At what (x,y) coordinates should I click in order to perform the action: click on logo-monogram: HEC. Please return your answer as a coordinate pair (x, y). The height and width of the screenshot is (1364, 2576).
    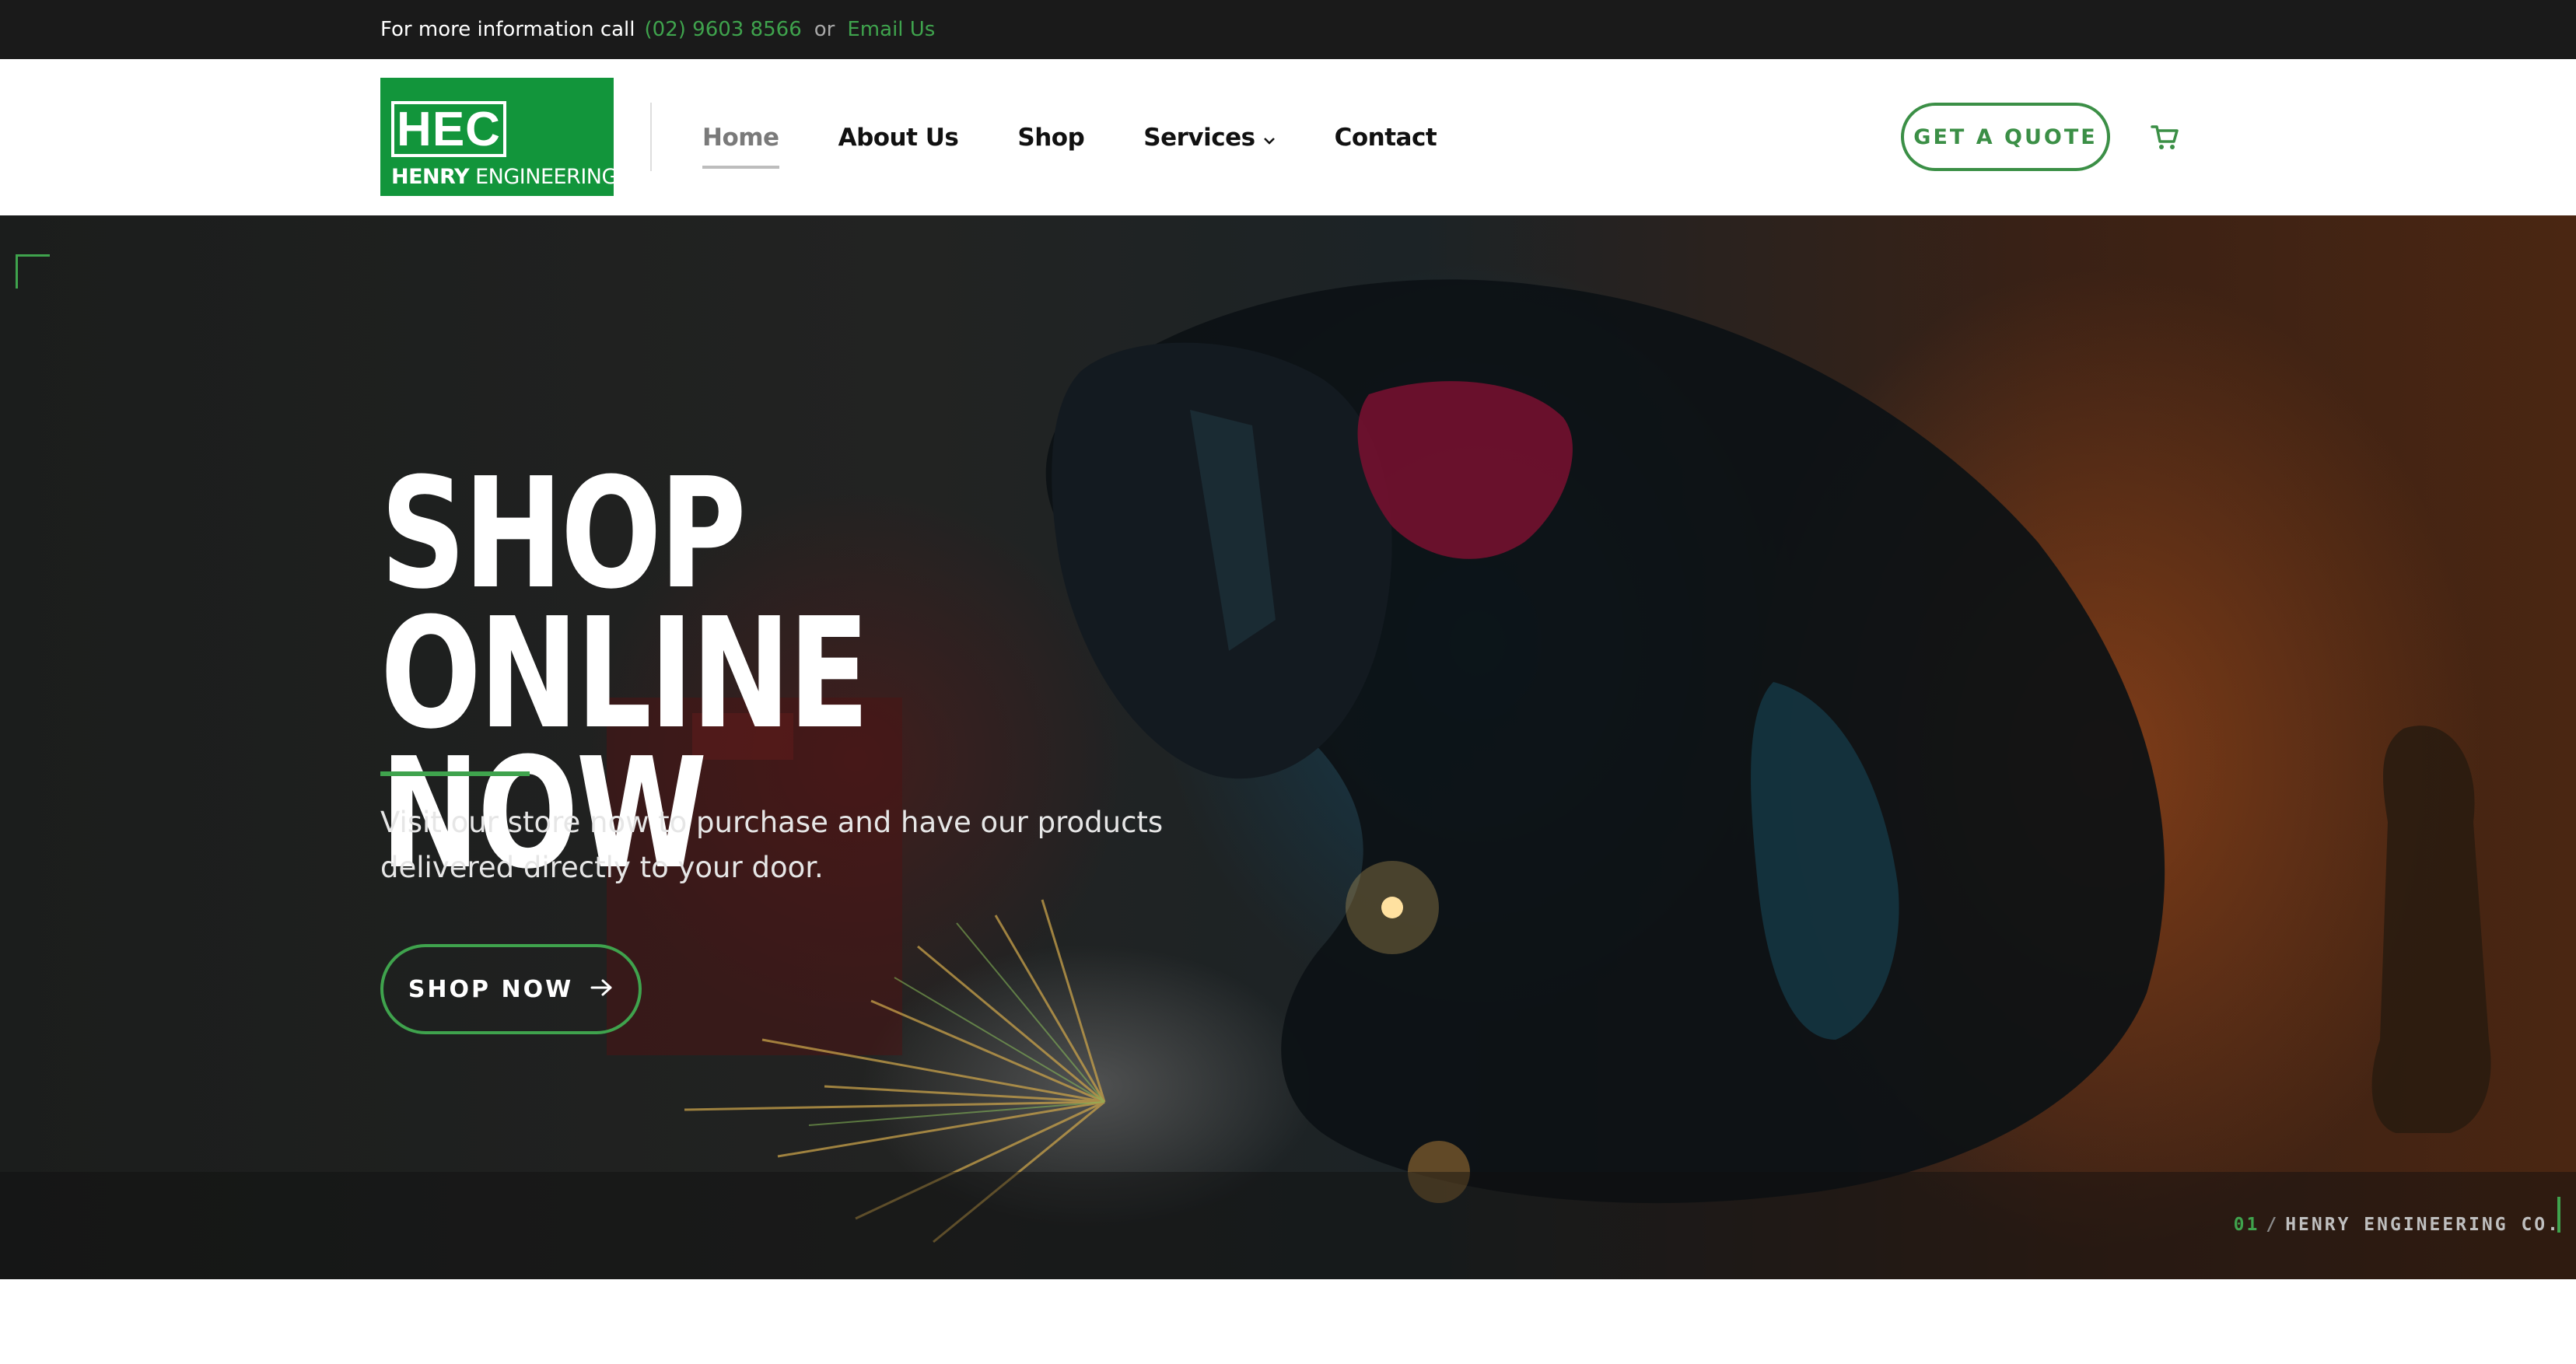
    Looking at the image, I should click on (449, 129).